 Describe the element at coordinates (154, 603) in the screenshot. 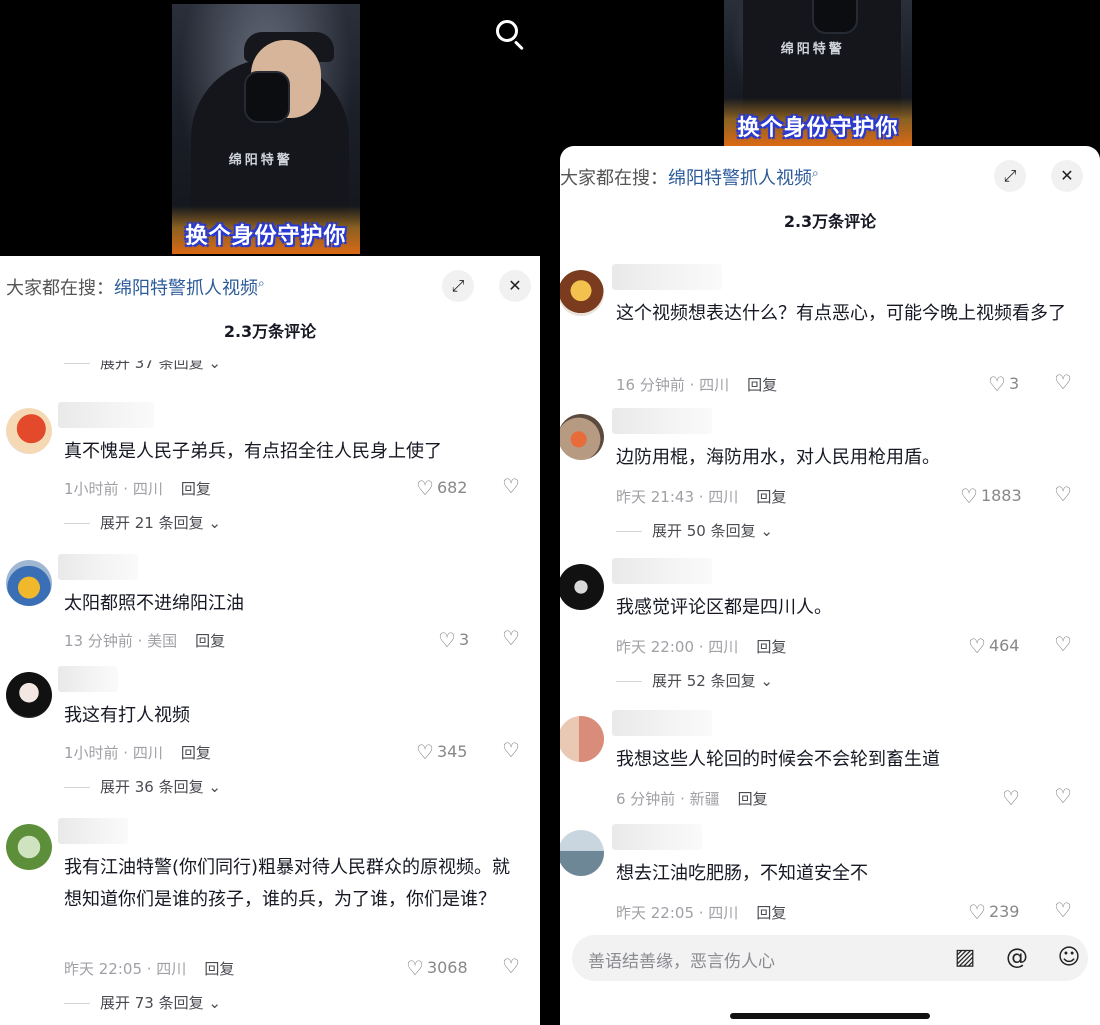

I see `comment-text: 太阳都照不进绵阳江油` at that location.